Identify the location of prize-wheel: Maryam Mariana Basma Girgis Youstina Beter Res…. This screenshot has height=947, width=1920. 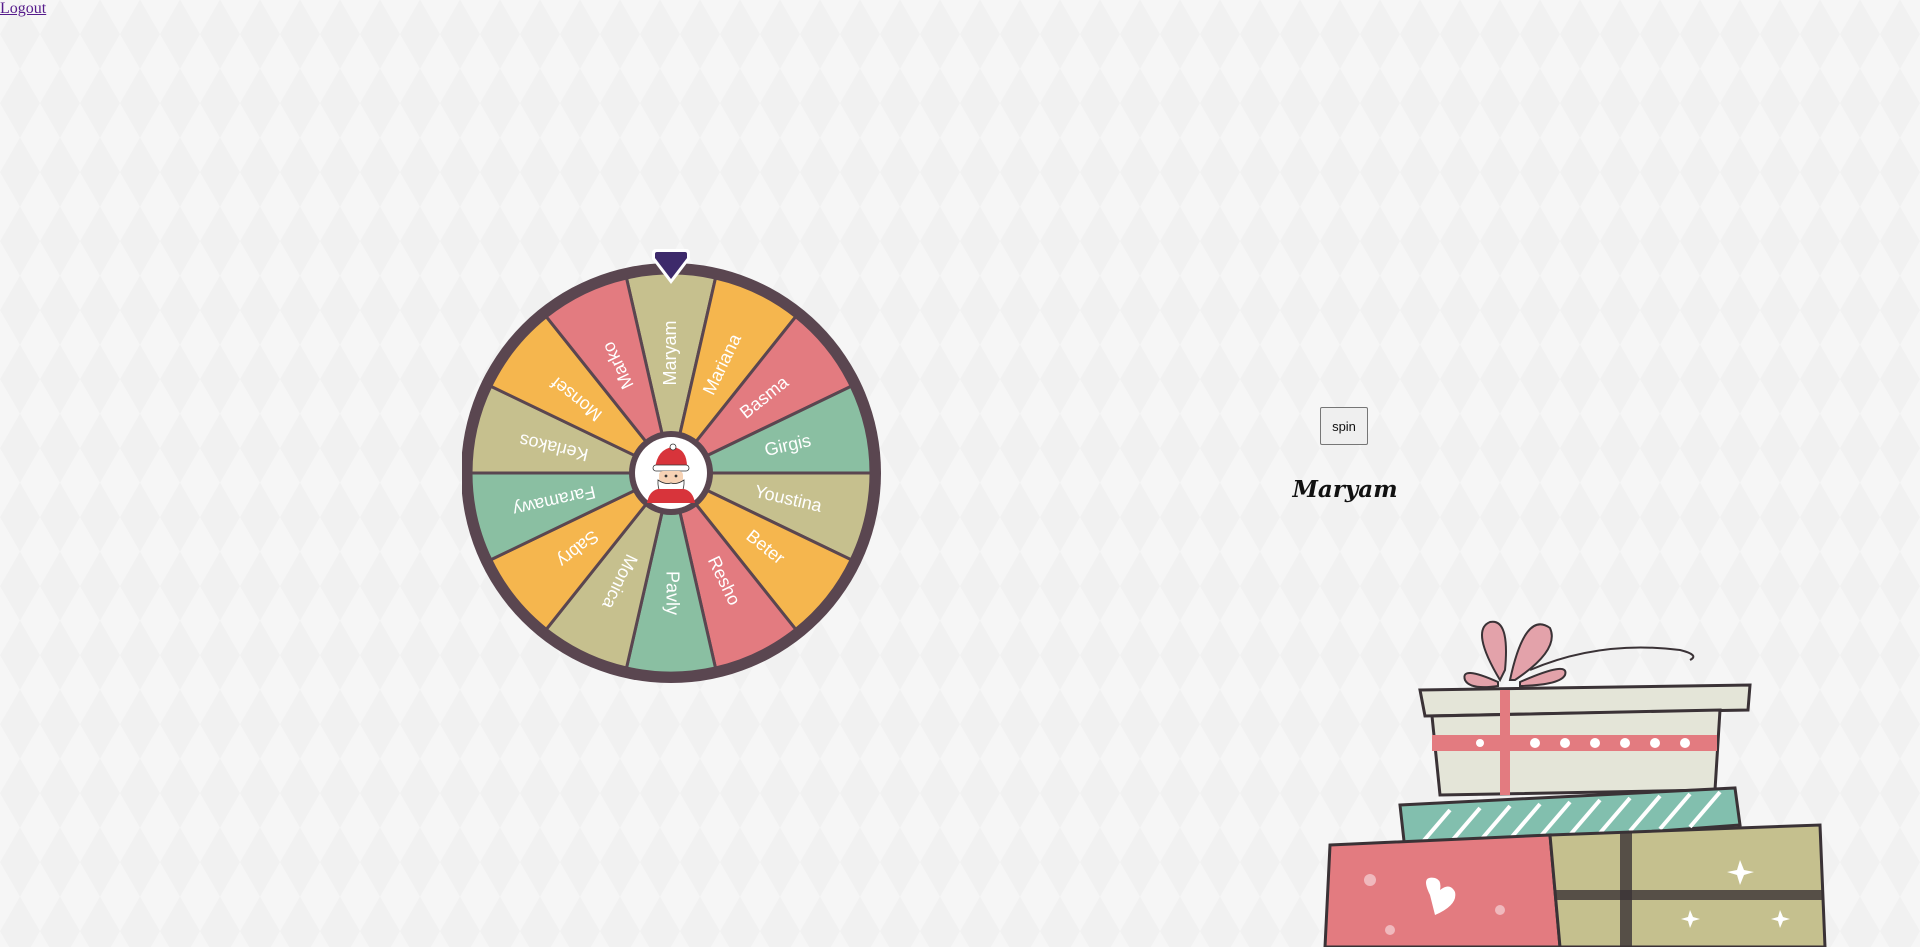
(673, 463).